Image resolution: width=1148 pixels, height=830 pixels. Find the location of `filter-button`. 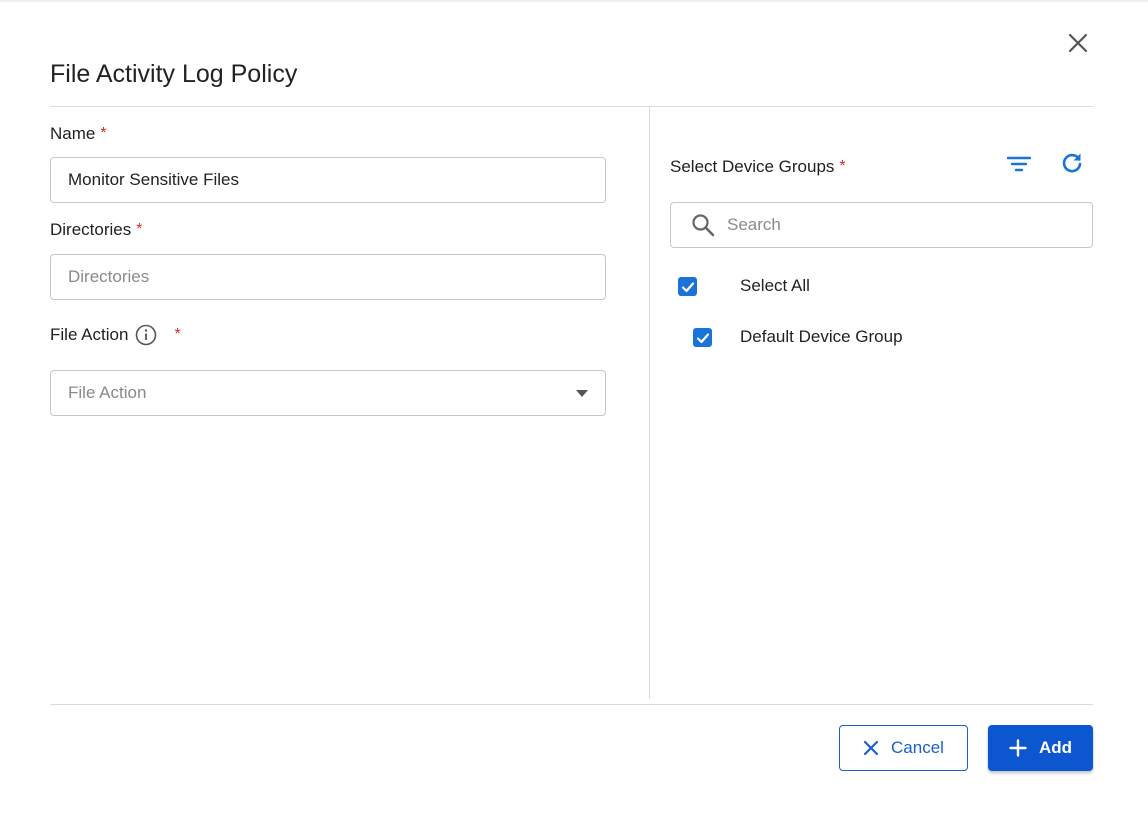

filter-button is located at coordinates (1019, 164).